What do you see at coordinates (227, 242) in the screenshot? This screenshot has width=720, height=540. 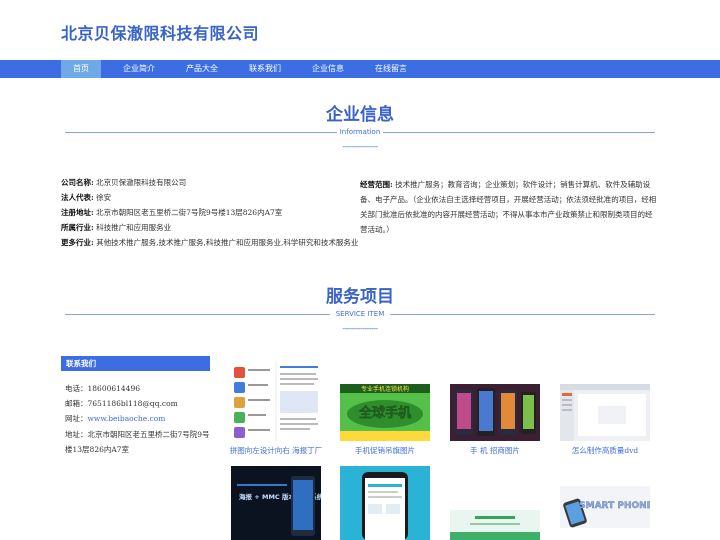 I see `info-value: 其他技术推广服务,技术推广服务,科技推广和应用服务业,科学研究和技术服务业` at bounding box center [227, 242].